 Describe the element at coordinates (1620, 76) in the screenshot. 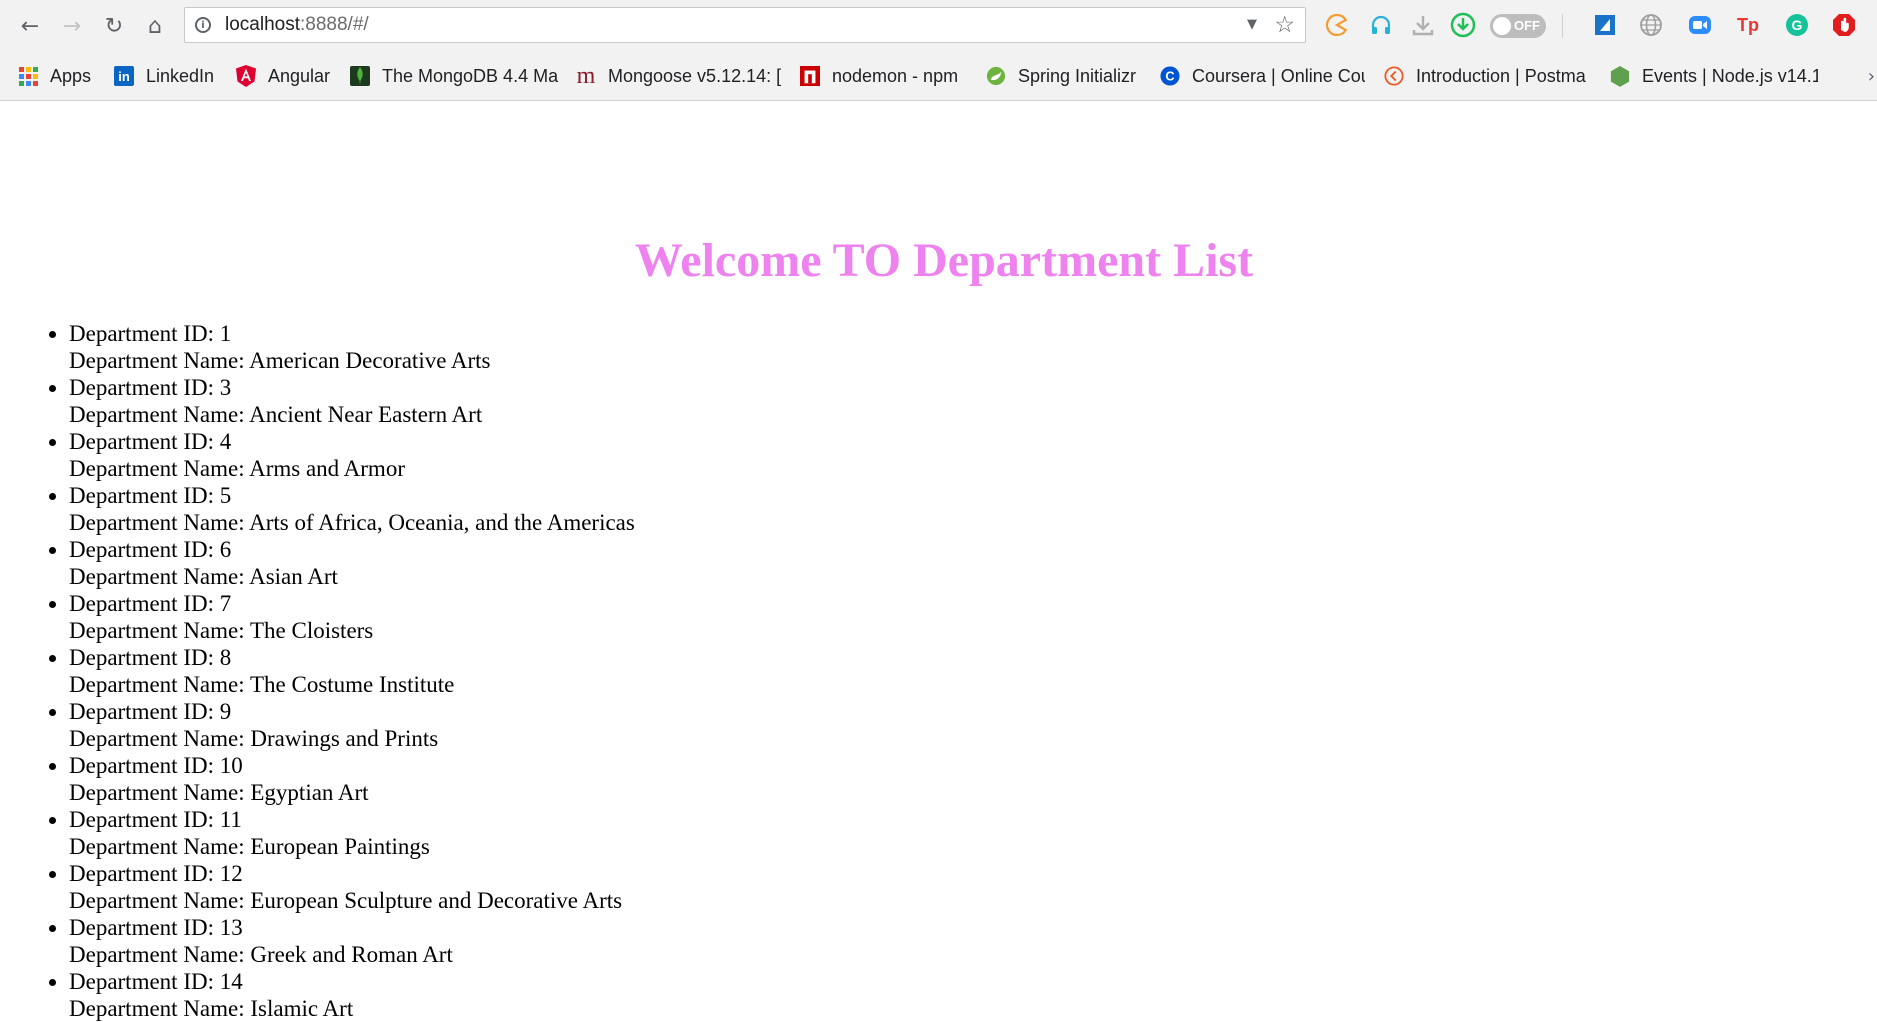

I see `nodejs-icon` at that location.